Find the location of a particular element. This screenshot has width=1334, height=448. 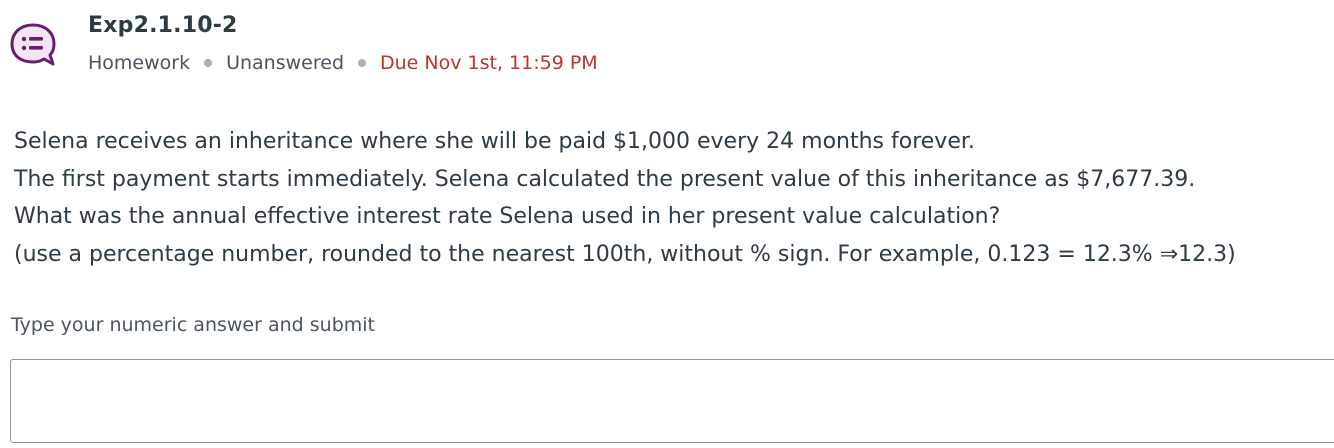

question-list-chat-icon is located at coordinates (33, 44).